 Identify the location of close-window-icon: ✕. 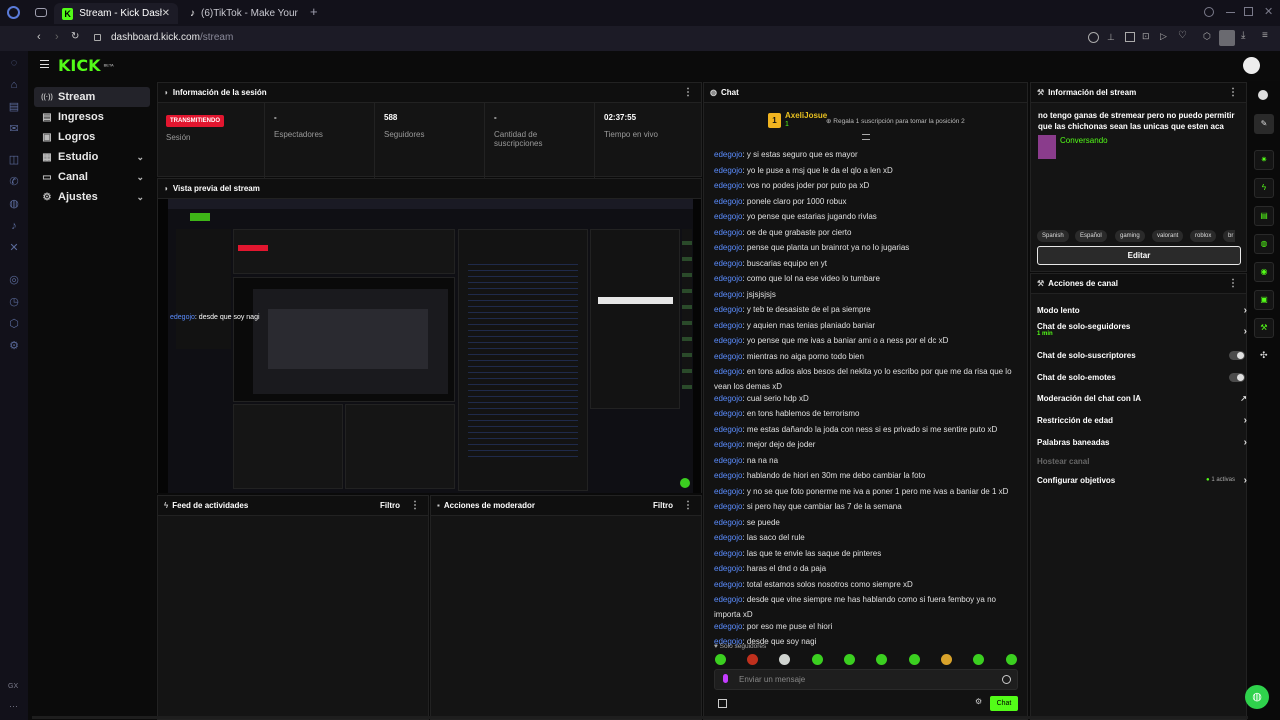
(1268, 11).